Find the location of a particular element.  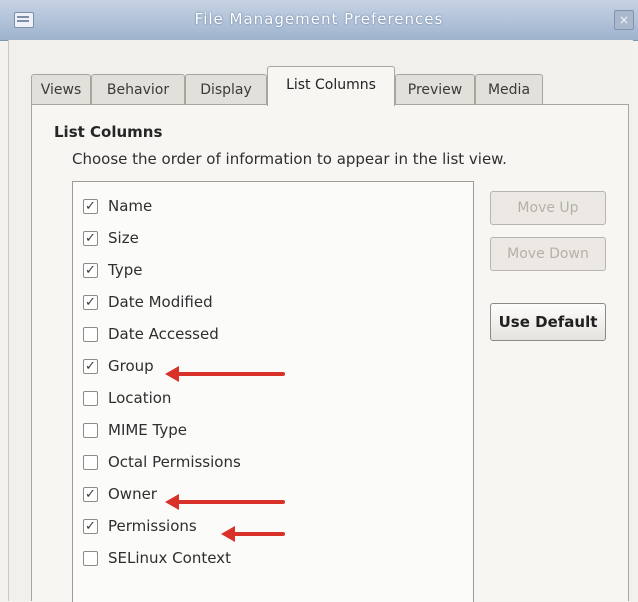

size-checkbox: ✓ is located at coordinates (90, 238).